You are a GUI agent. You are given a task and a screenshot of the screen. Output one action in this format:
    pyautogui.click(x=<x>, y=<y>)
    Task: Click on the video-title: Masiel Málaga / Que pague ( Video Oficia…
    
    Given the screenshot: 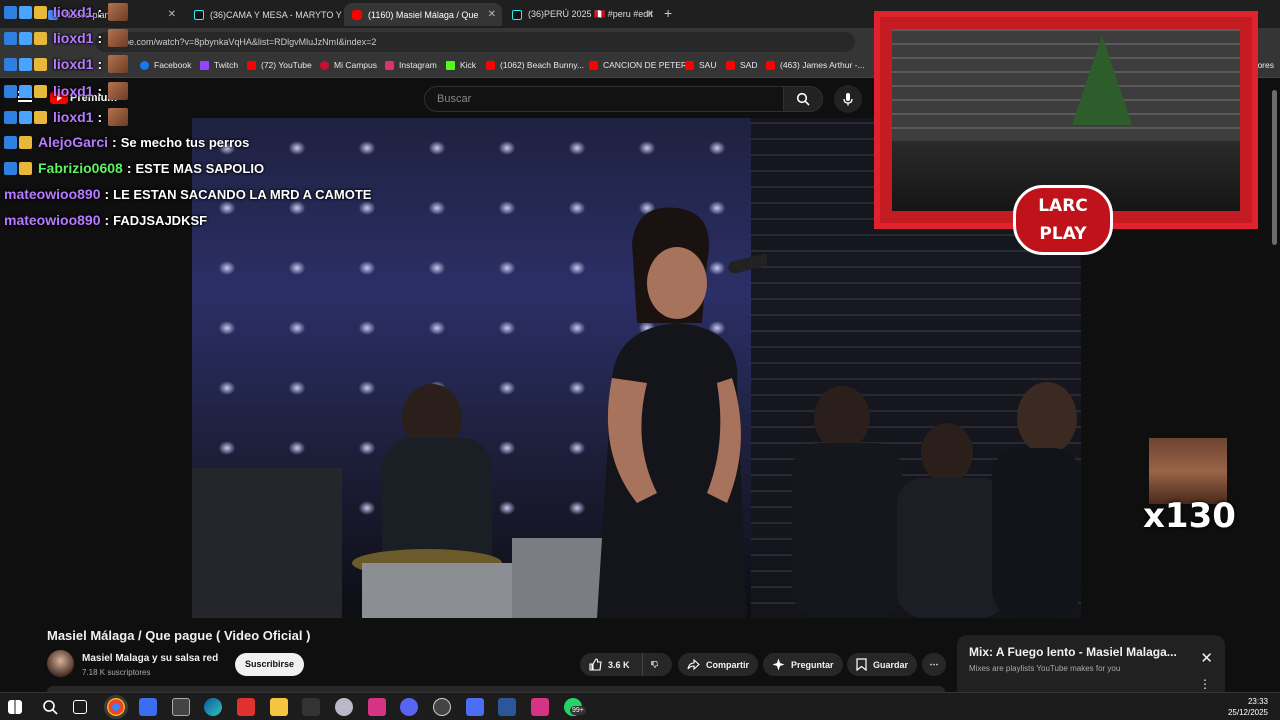 What is the action you would take?
    pyautogui.click(x=179, y=635)
    